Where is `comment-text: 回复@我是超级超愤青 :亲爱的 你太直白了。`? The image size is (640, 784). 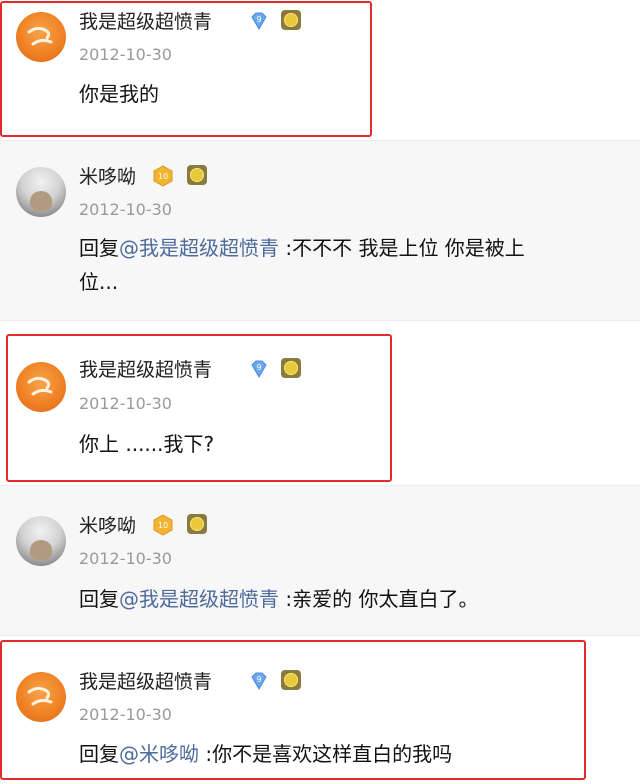 comment-text: 回复@我是超级超愤青 :亲爱的 你太直白了。 is located at coordinates (349, 599).